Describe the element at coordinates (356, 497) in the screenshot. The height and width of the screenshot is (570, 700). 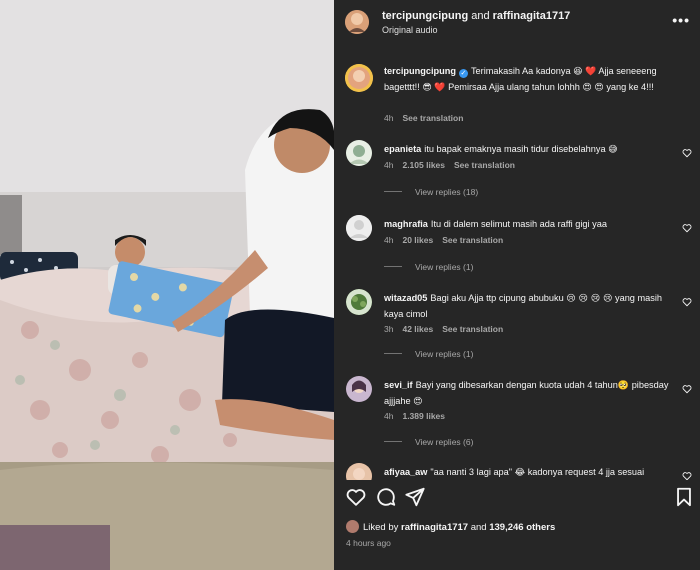
I see `like-icon` at that location.